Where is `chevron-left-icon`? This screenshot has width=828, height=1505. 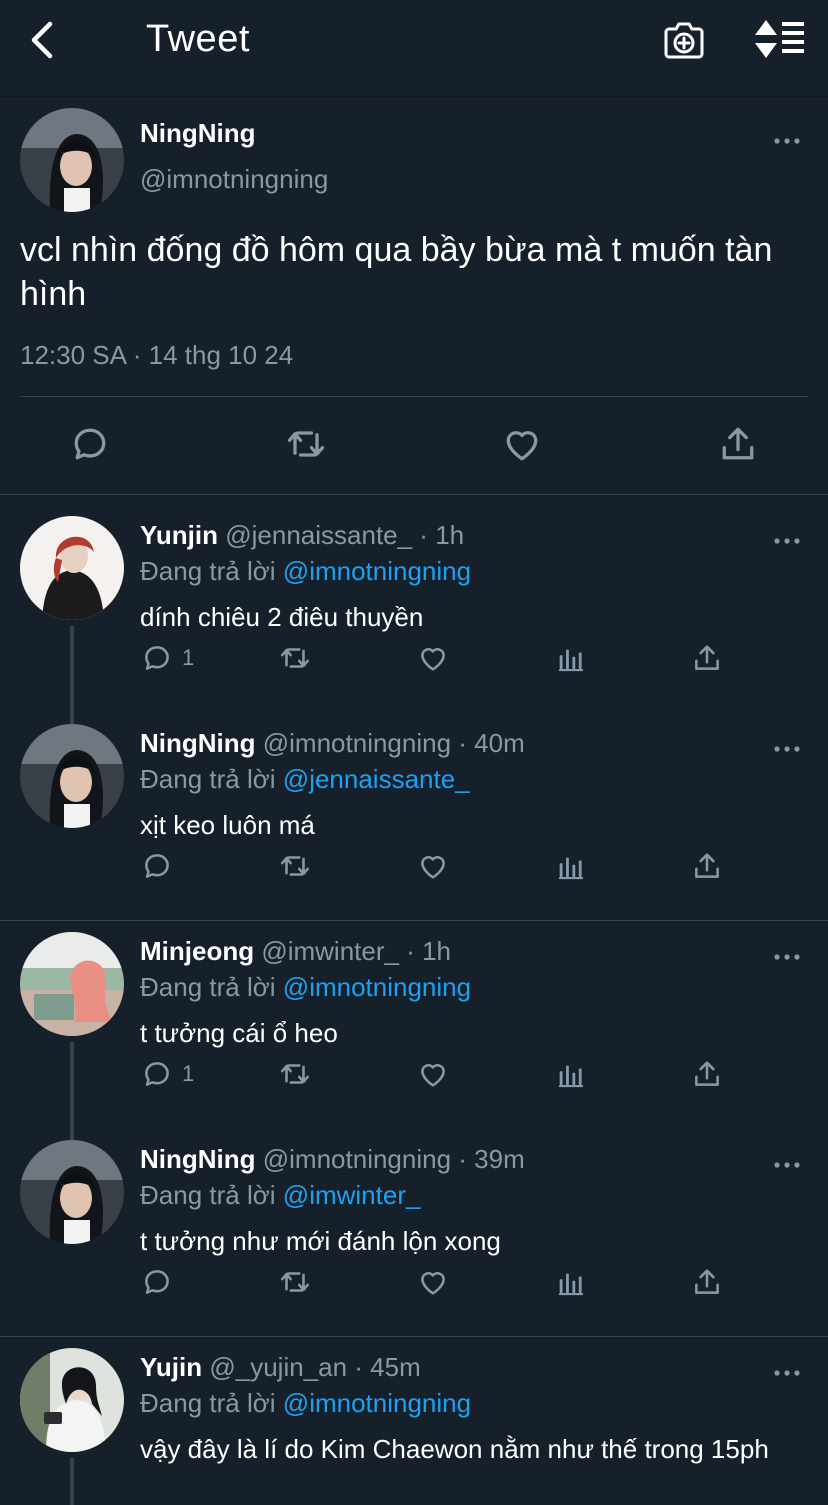
chevron-left-icon is located at coordinates (44, 40).